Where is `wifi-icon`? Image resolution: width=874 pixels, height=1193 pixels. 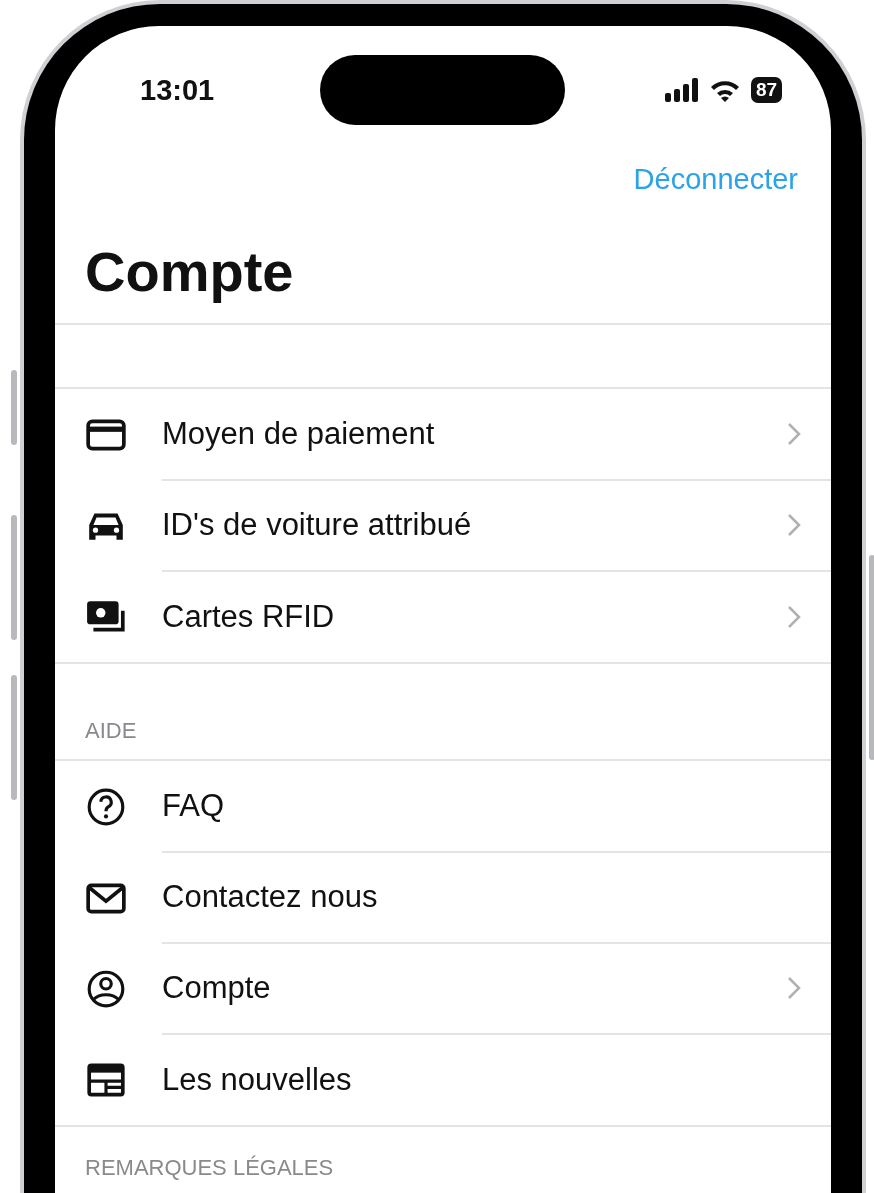 wifi-icon is located at coordinates (725, 90).